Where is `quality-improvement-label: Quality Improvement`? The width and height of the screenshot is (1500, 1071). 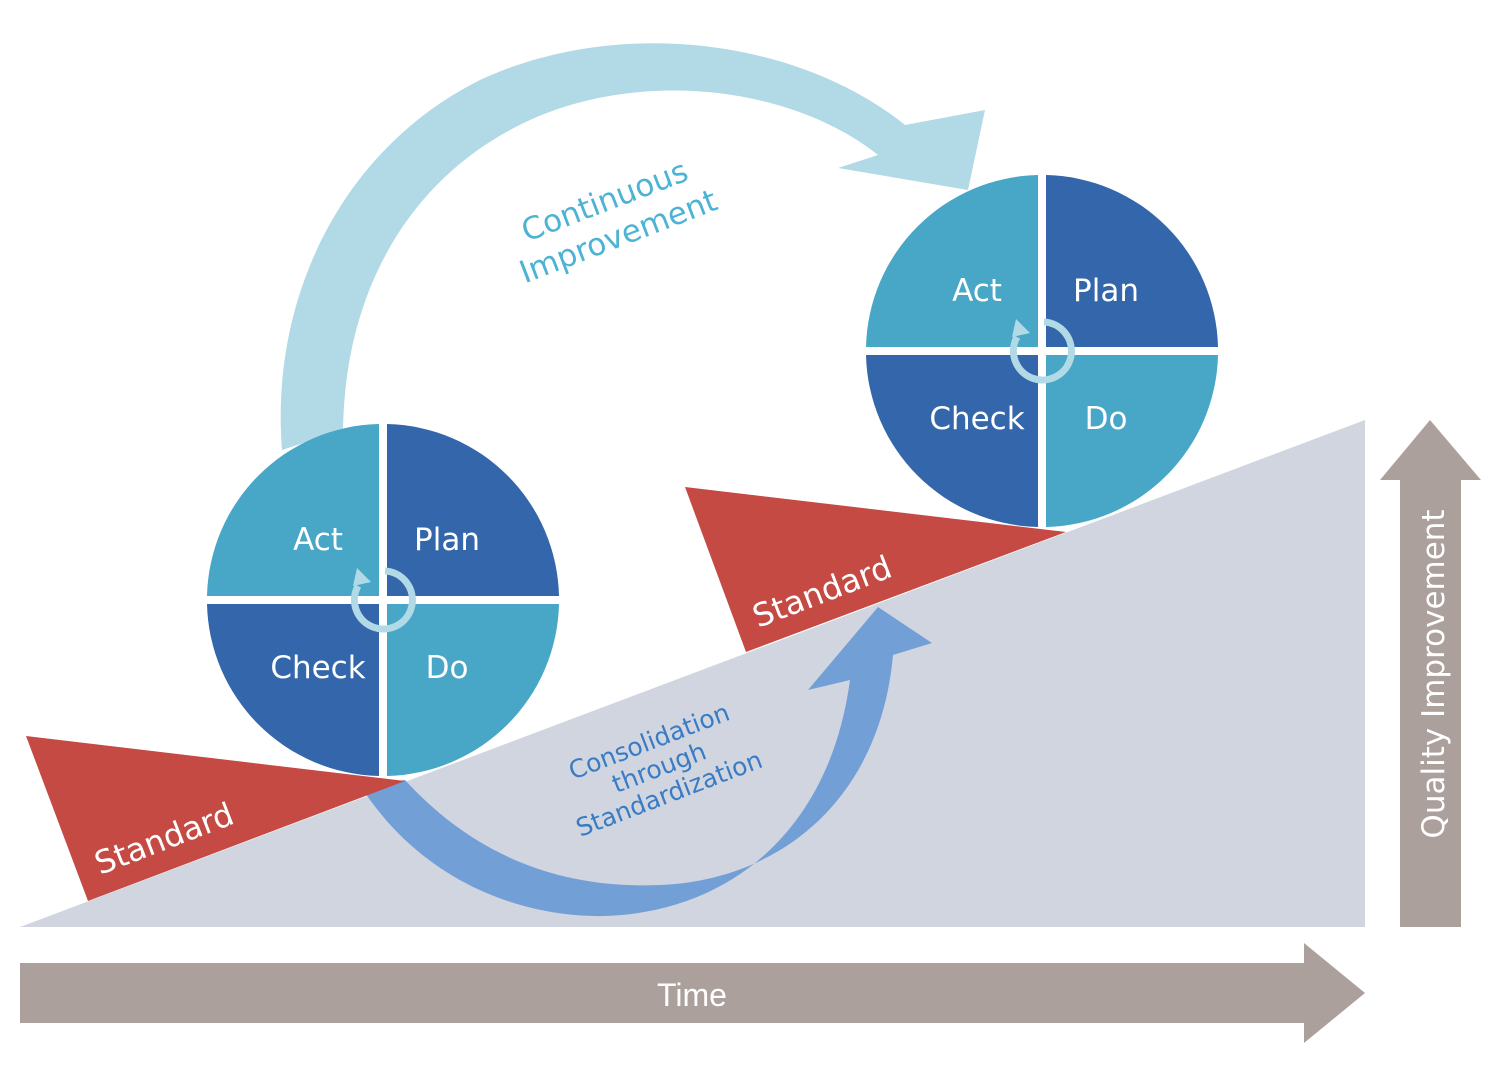 quality-improvement-label: Quality Improvement is located at coordinates (1434, 673).